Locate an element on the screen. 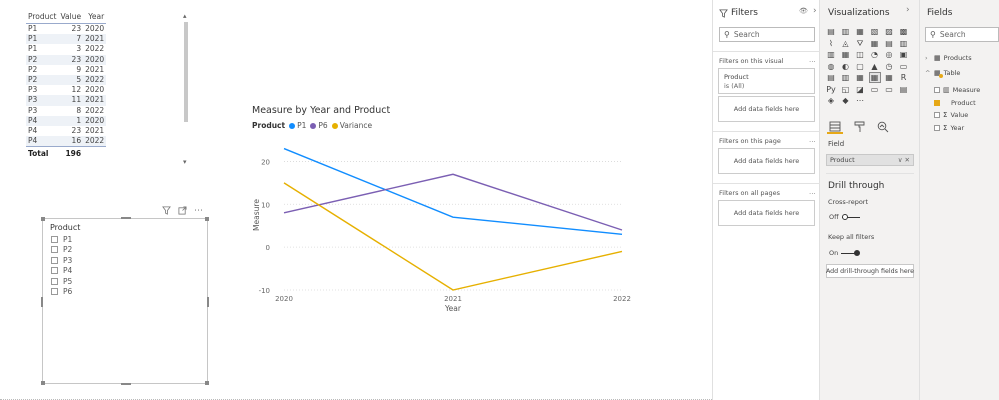 This screenshot has height=400, width=999. more-options-icon: ⋯ is located at coordinates (198, 212).